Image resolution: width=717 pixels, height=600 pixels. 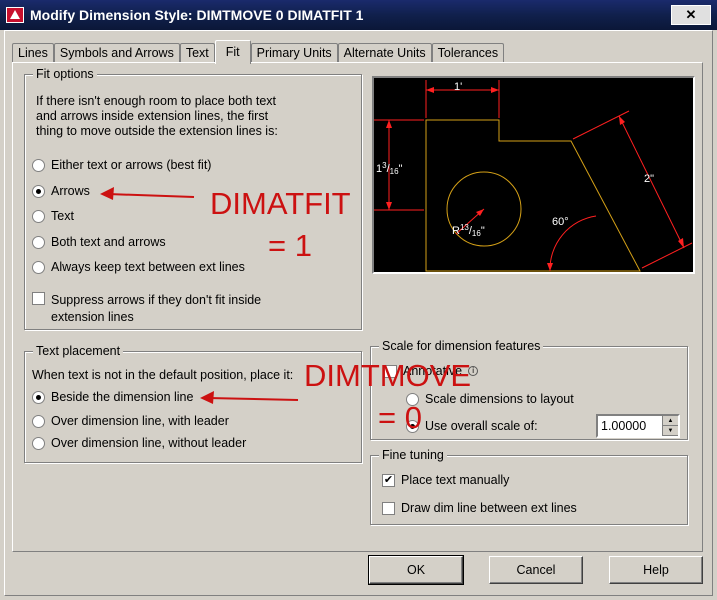 I want to click on radio-best-fit, so click(x=38, y=165).